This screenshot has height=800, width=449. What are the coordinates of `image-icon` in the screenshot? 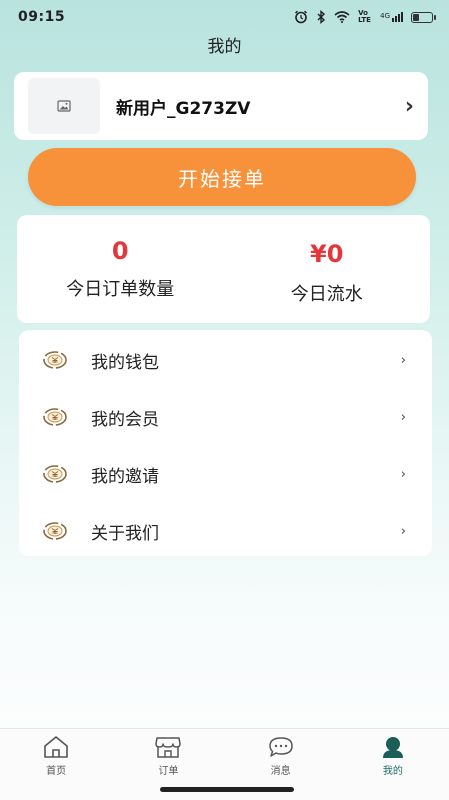 It's located at (64, 106).